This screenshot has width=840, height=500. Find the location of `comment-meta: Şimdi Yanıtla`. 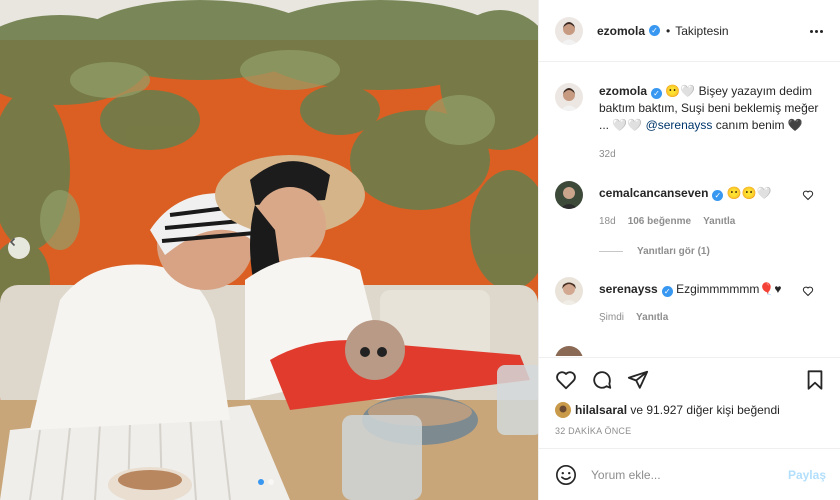

comment-meta: Şimdi Yanıtla is located at coordinates (699, 317).